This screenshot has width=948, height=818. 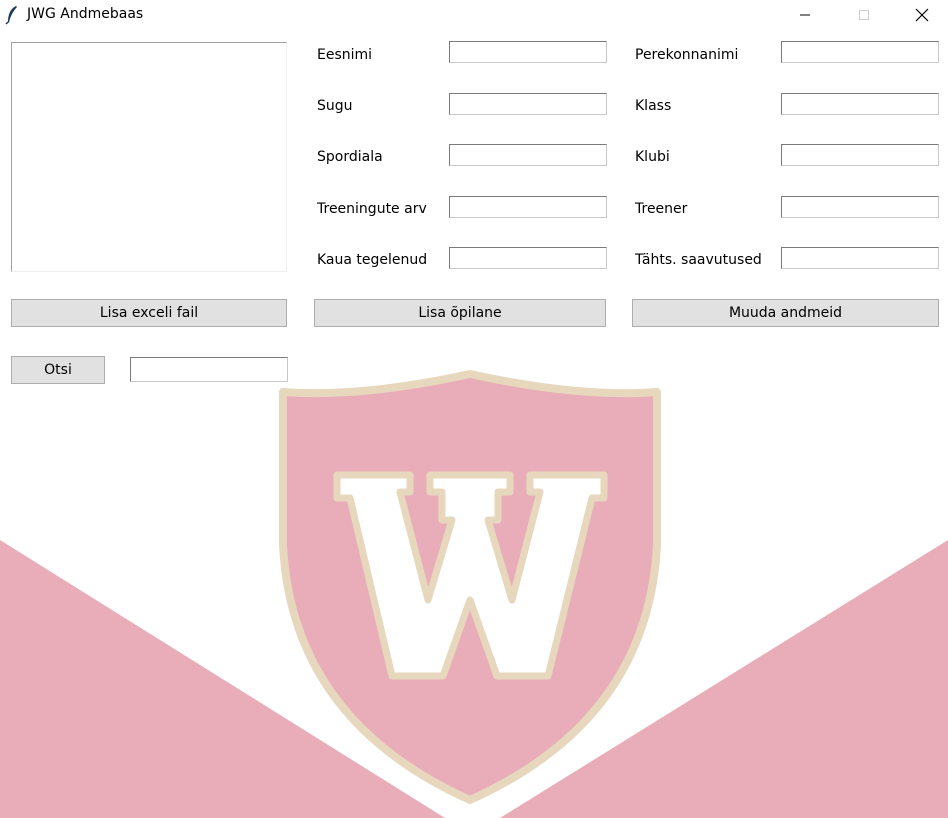 I want to click on close-icon, so click(x=922, y=15).